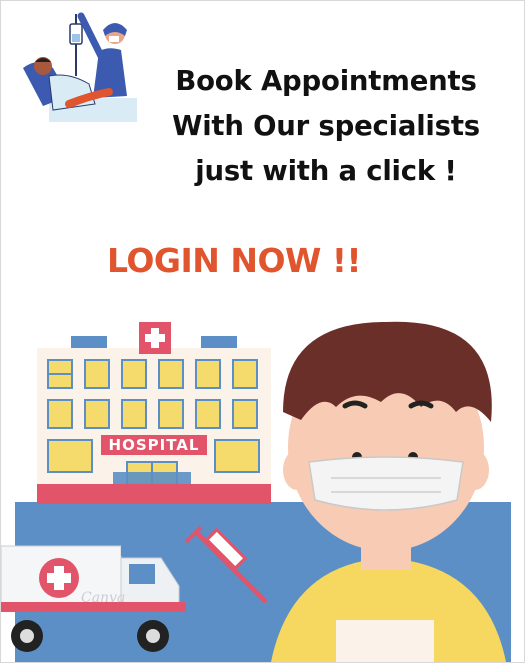 The width and height of the screenshot is (525, 663). I want to click on watermark-text: Canva, so click(103, 598).